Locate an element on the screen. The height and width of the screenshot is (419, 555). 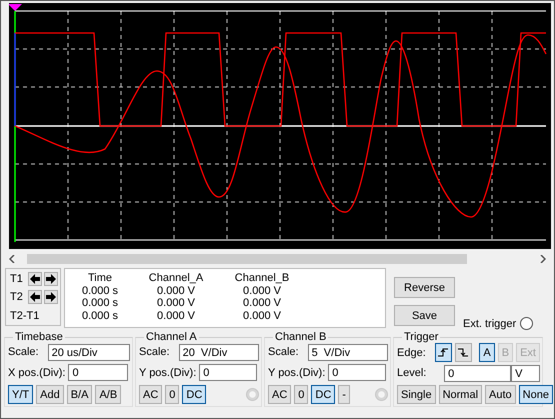
column-header: Time is located at coordinates (100, 278).